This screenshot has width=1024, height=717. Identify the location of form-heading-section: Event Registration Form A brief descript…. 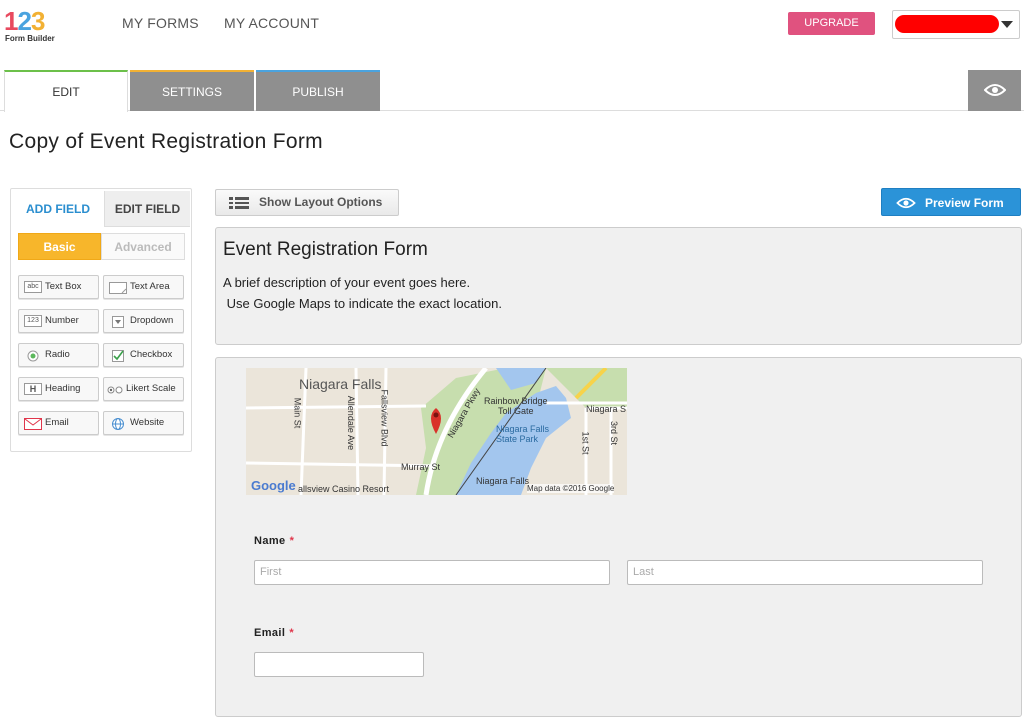
(618, 286).